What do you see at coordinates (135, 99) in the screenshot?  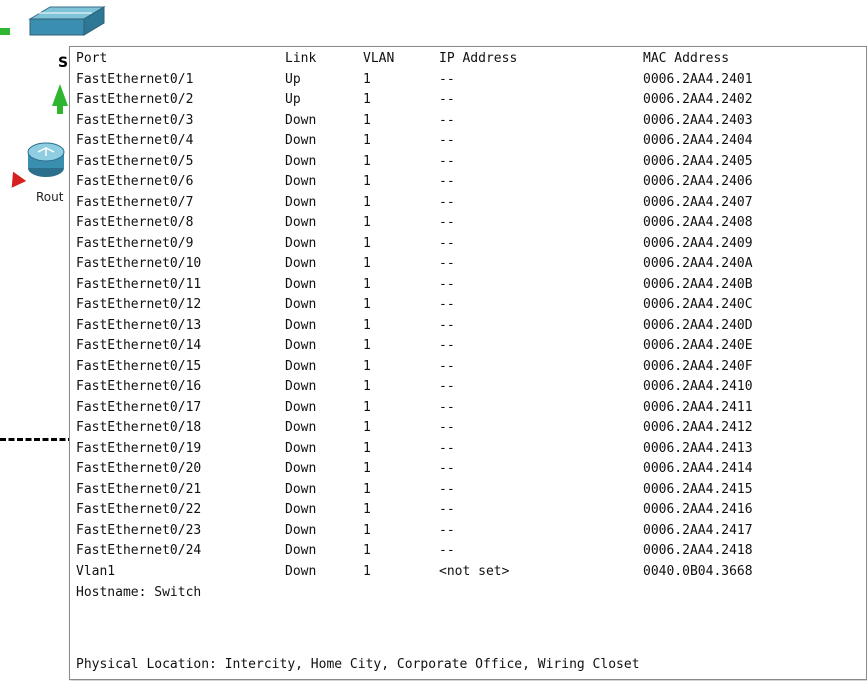 I see `cell-port: FastEthernet0/2` at bounding box center [135, 99].